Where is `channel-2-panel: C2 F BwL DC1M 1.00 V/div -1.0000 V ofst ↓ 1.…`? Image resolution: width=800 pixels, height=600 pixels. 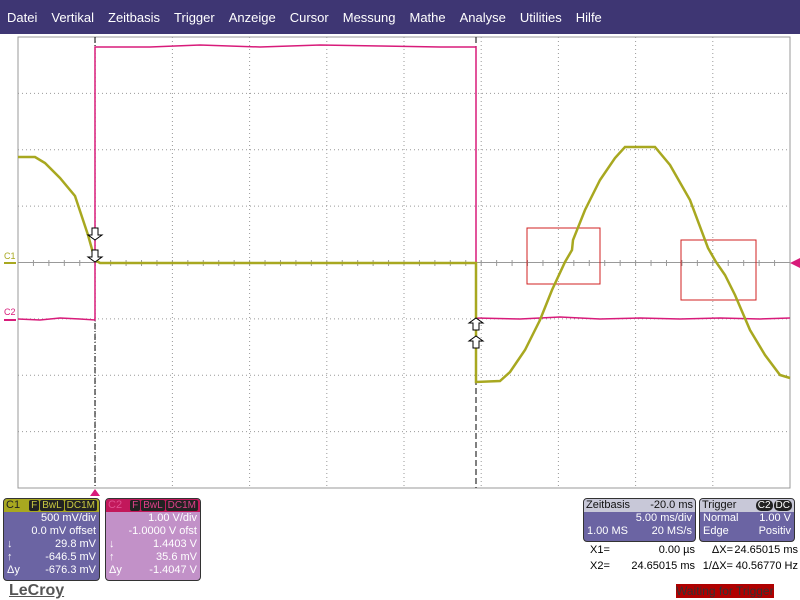 channel-2-panel: C2 F BwL DC1M 1.00 V/div -1.0000 V ofst ↓ 1.… is located at coordinates (153, 539).